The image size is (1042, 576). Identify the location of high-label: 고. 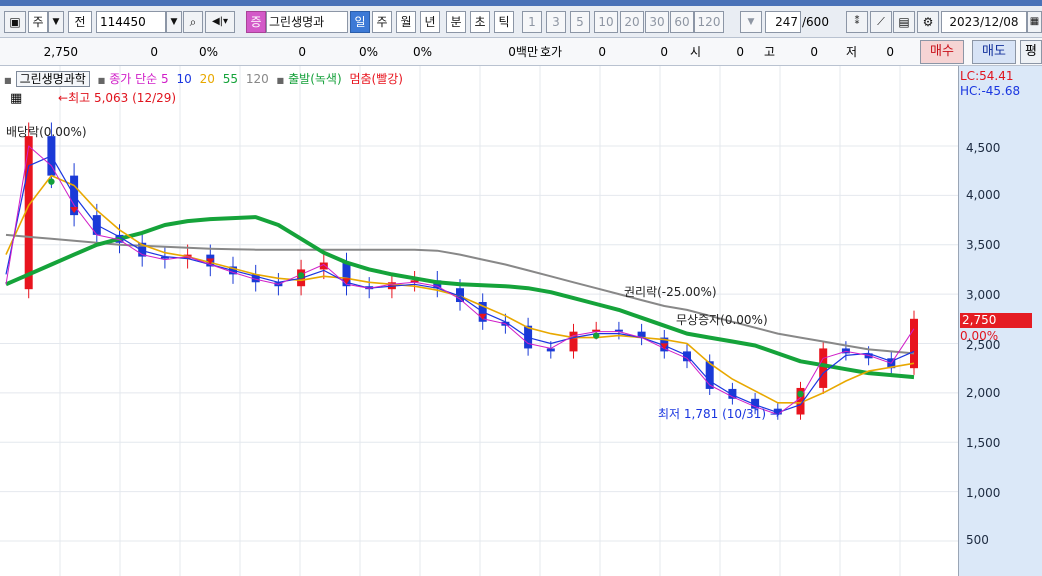
(770, 52).